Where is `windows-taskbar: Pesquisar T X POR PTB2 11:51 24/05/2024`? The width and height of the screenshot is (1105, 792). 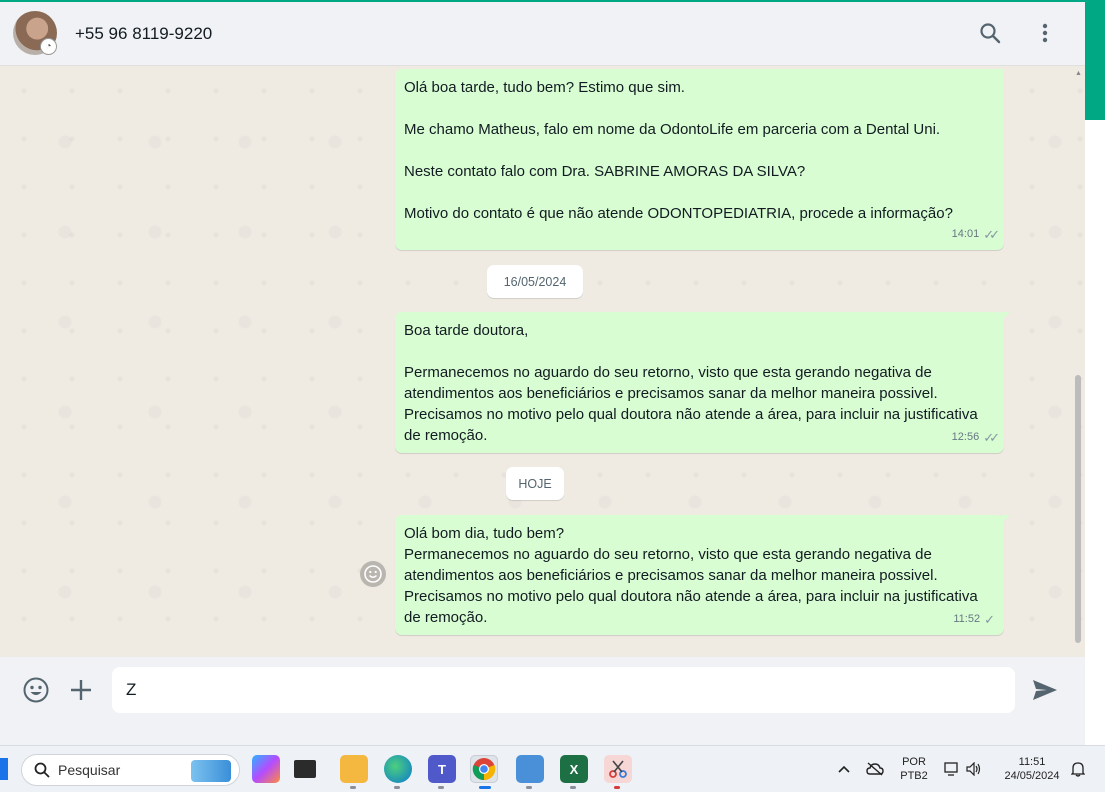
windows-taskbar: Pesquisar T X POR PTB2 11:51 24/05/2024 is located at coordinates (552, 768).